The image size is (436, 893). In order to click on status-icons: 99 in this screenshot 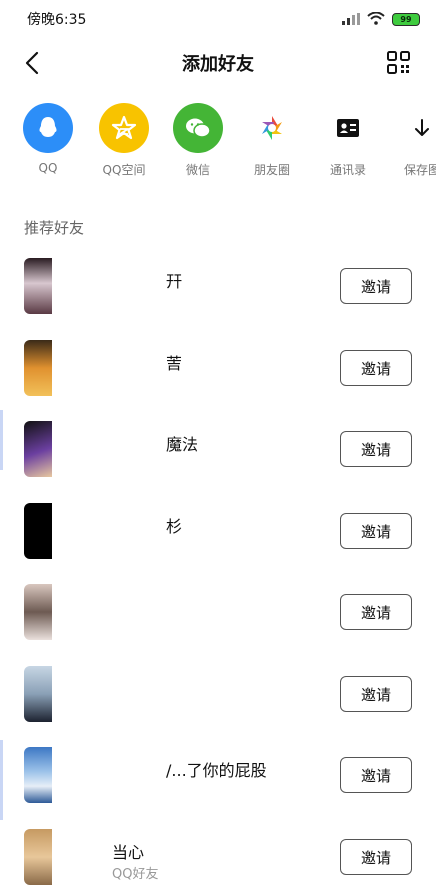, I will do `click(381, 19)`.